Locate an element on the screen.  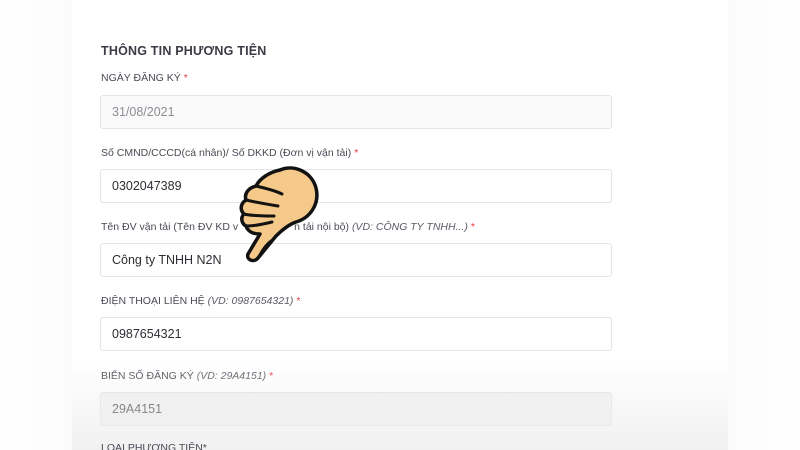
id-number-value: 0302047389 is located at coordinates (147, 186).